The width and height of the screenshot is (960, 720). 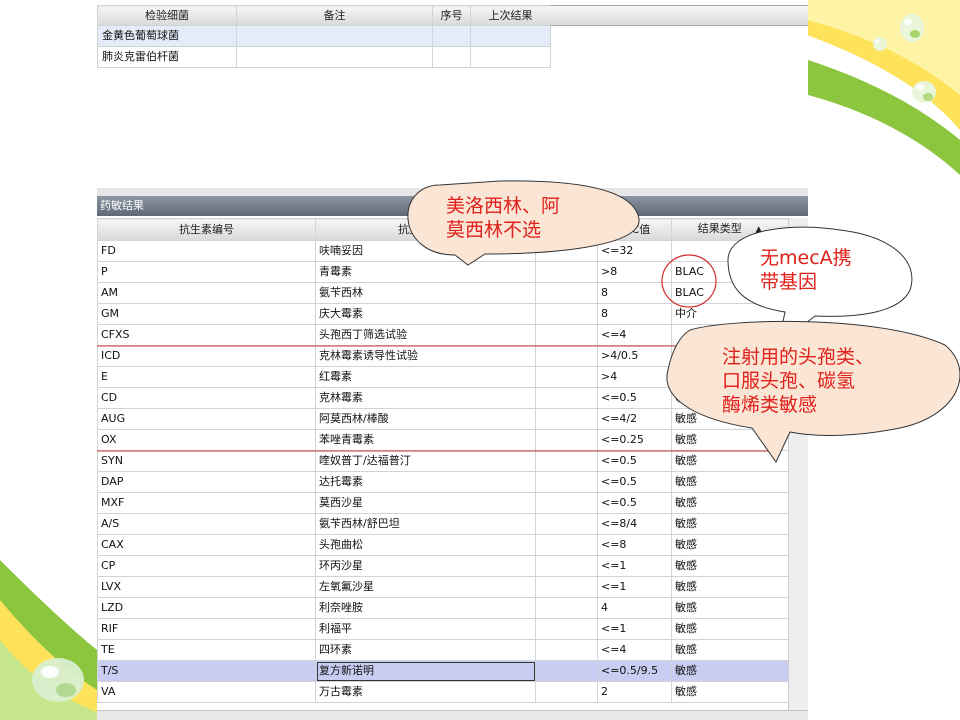 I want to click on callout-1-line-1: 美洛西林、阿, so click(x=503, y=206).